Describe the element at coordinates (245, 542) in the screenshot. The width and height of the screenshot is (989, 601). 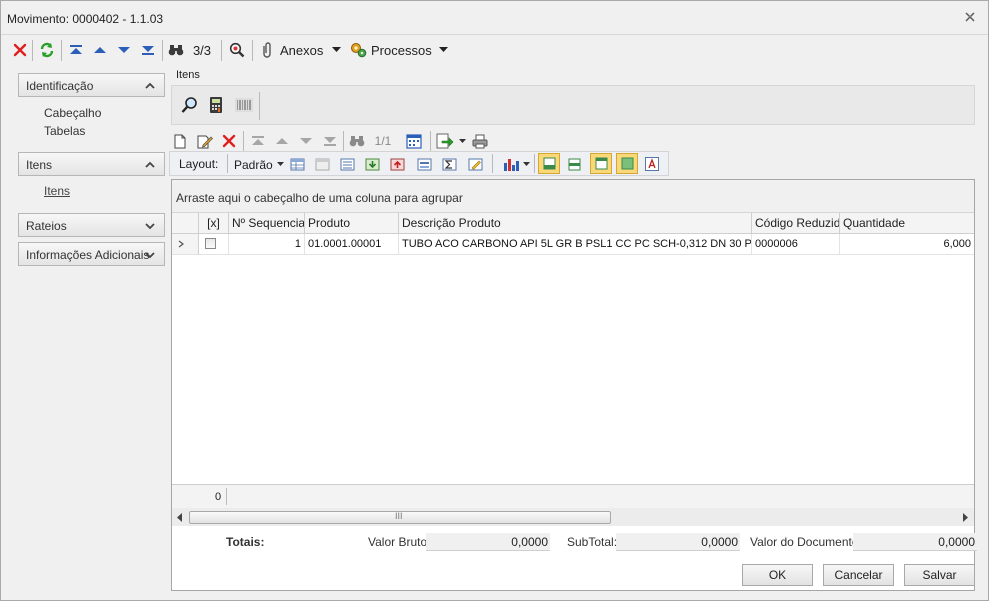
I see `totais-label: Totais:` at that location.